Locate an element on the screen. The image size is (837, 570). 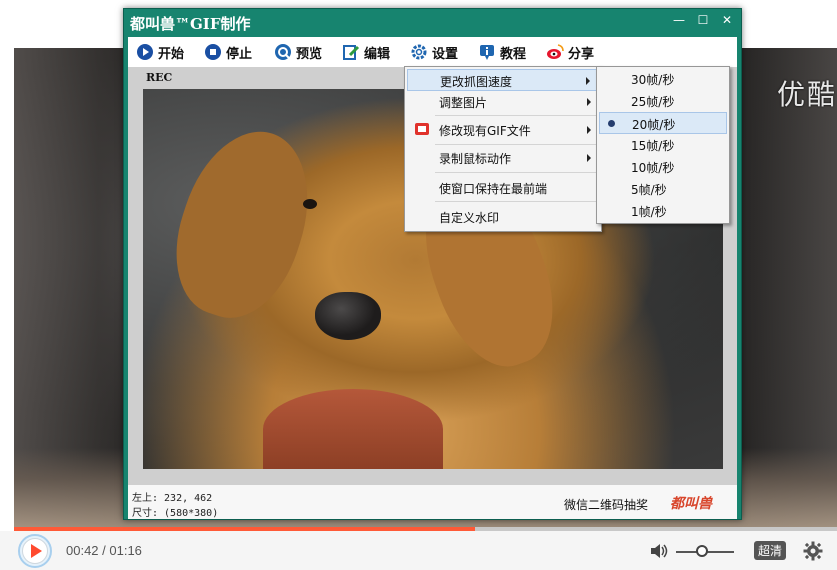
weibo-icon is located at coordinates (555, 51).